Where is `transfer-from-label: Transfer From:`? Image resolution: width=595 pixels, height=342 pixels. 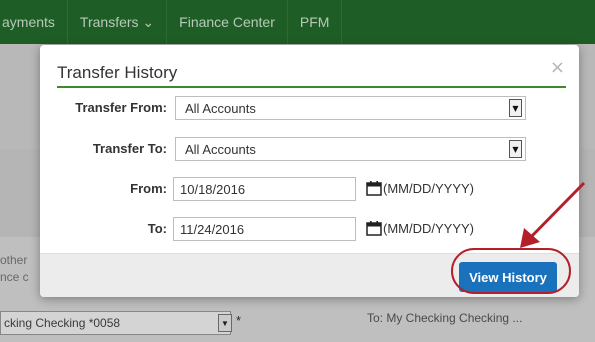 transfer-from-label: Transfer From: is located at coordinates (121, 107).